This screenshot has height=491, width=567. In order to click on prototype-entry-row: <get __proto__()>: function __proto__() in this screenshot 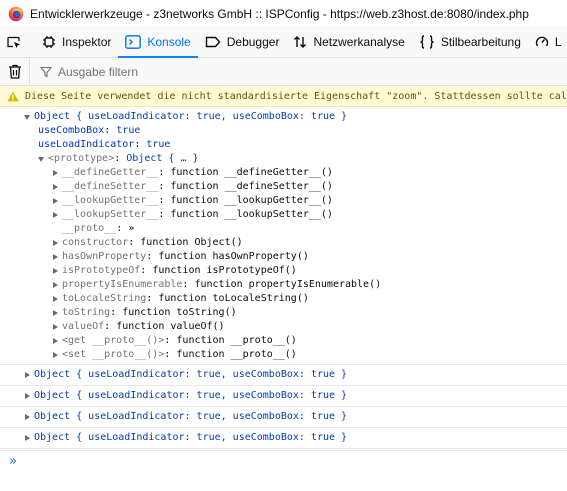, I will do `click(295, 341)`.